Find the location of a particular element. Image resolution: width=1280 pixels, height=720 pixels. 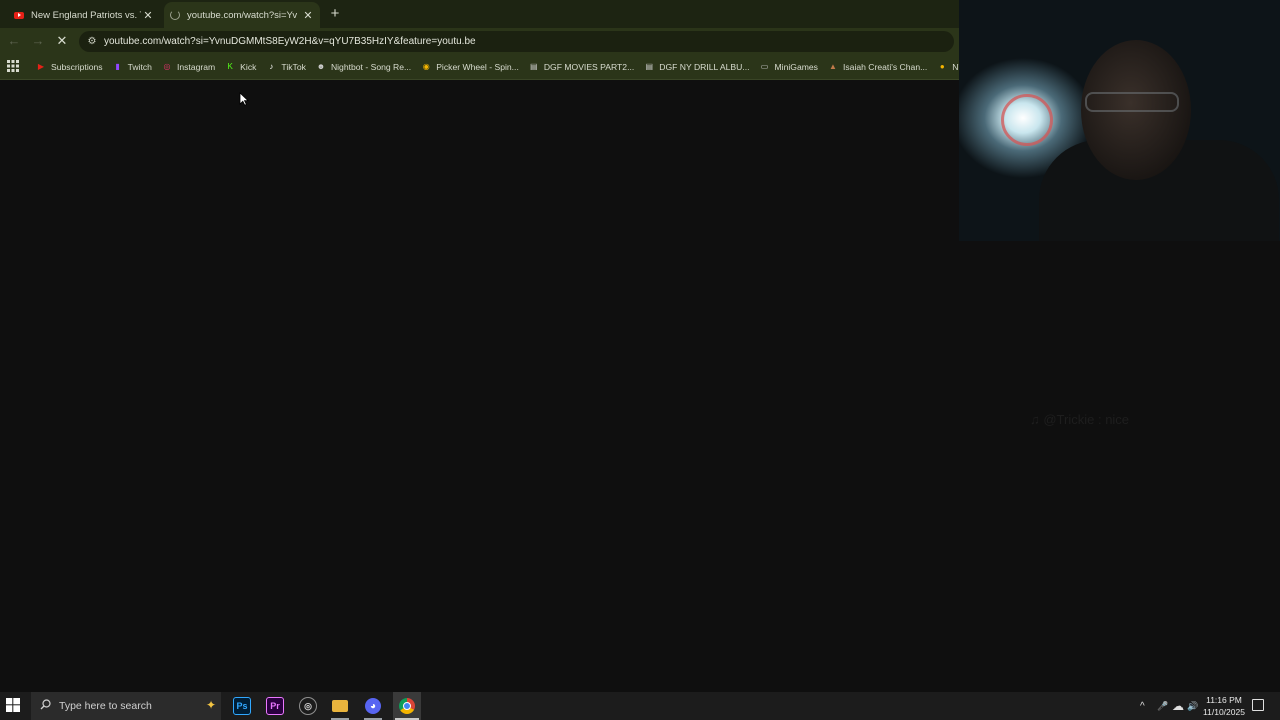

clock-date: 11/10/2025 is located at coordinates (1224, 712).